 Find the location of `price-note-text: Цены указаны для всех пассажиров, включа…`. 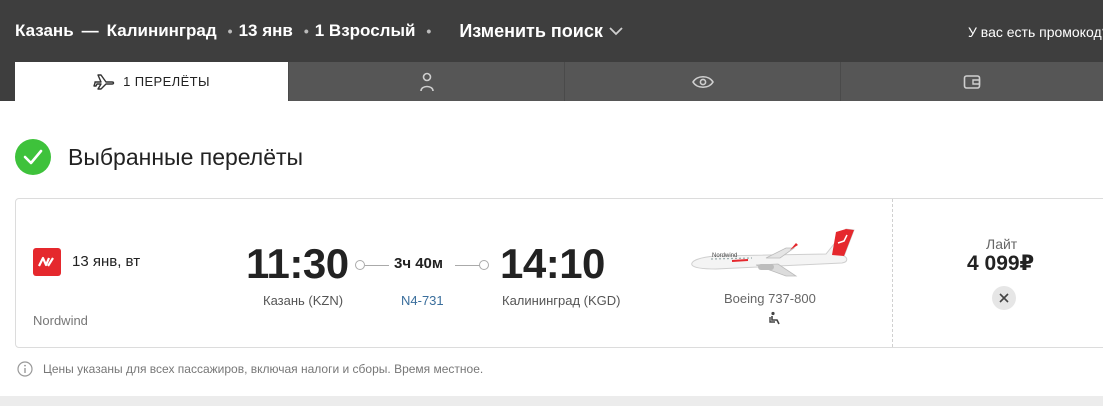

price-note-text: Цены указаны для всех пассажиров, включа… is located at coordinates (263, 369).